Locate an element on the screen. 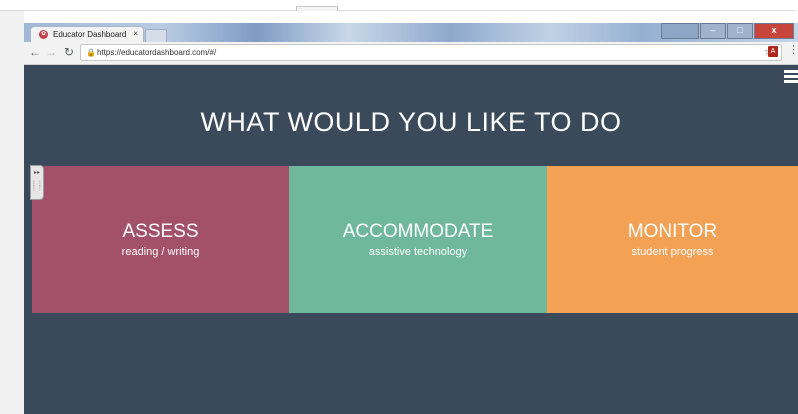 This screenshot has height=414, width=798. browser-menu-icon: ⋮ is located at coordinates (793, 49).